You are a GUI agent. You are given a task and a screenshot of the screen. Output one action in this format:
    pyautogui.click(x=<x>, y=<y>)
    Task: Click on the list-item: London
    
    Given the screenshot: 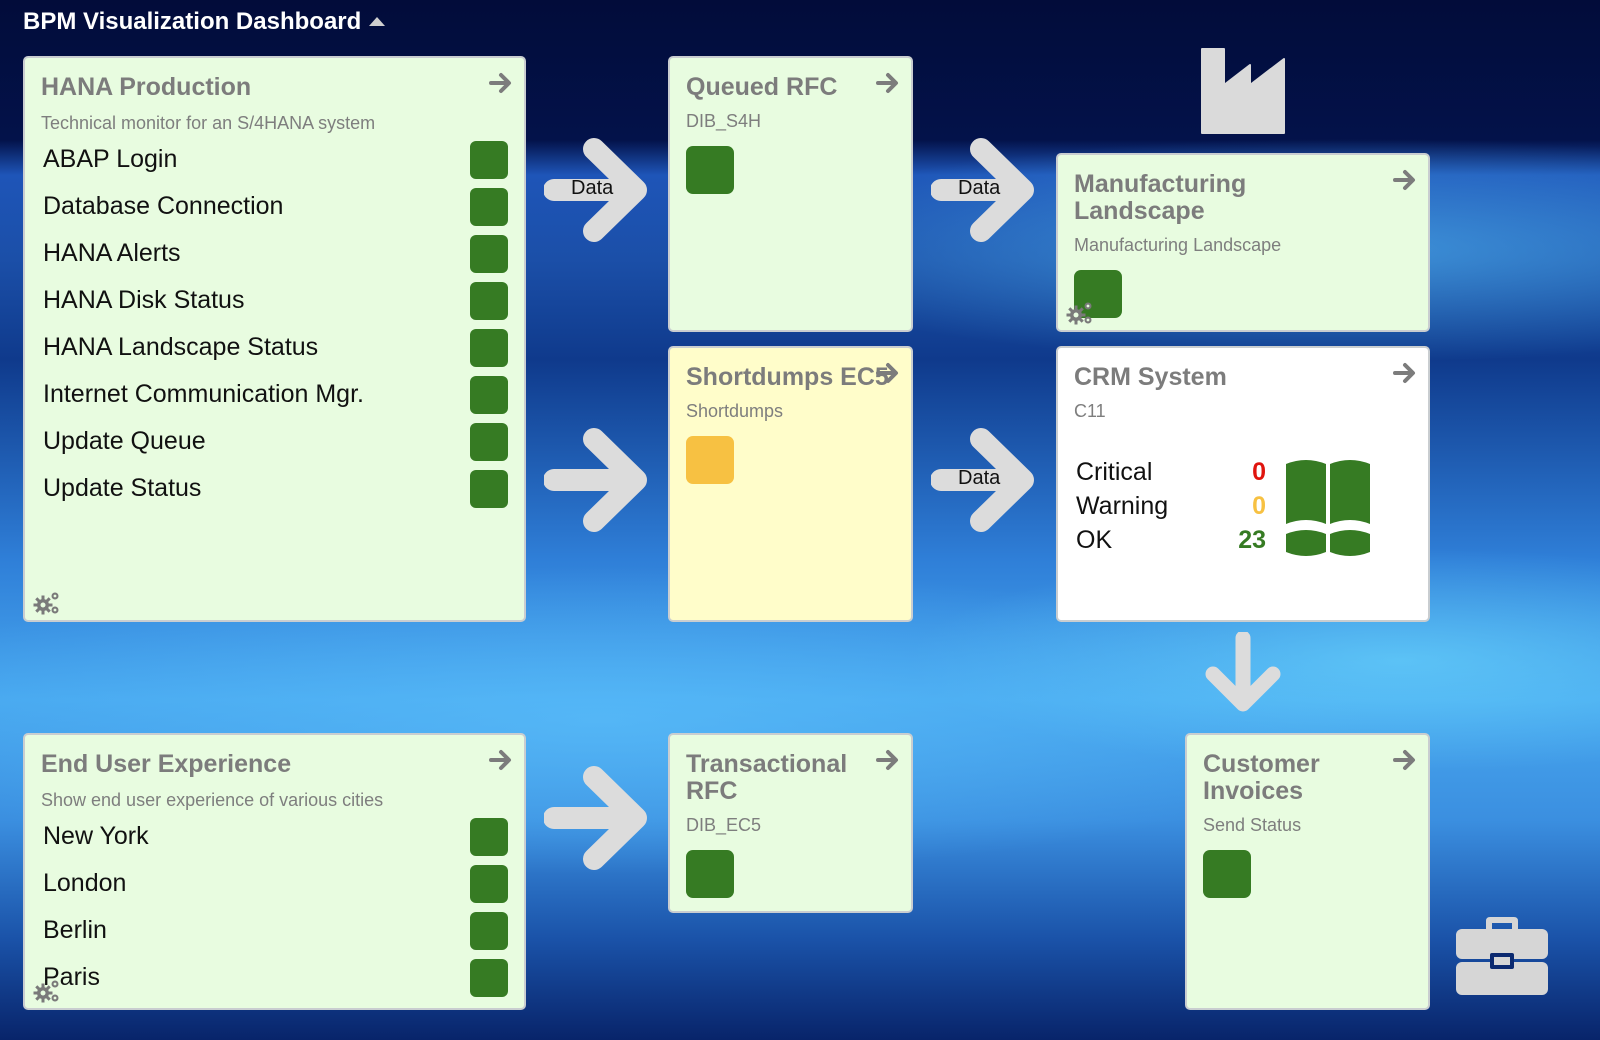 What is the action you would take?
    pyautogui.click(x=274, y=883)
    